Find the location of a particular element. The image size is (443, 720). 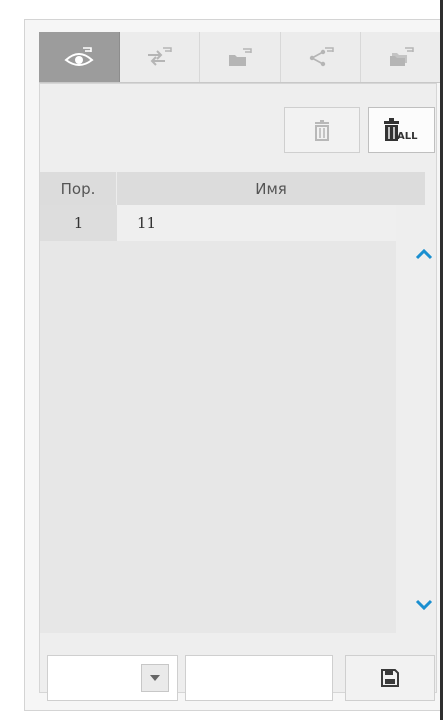

tab-folder is located at coordinates (240, 57).